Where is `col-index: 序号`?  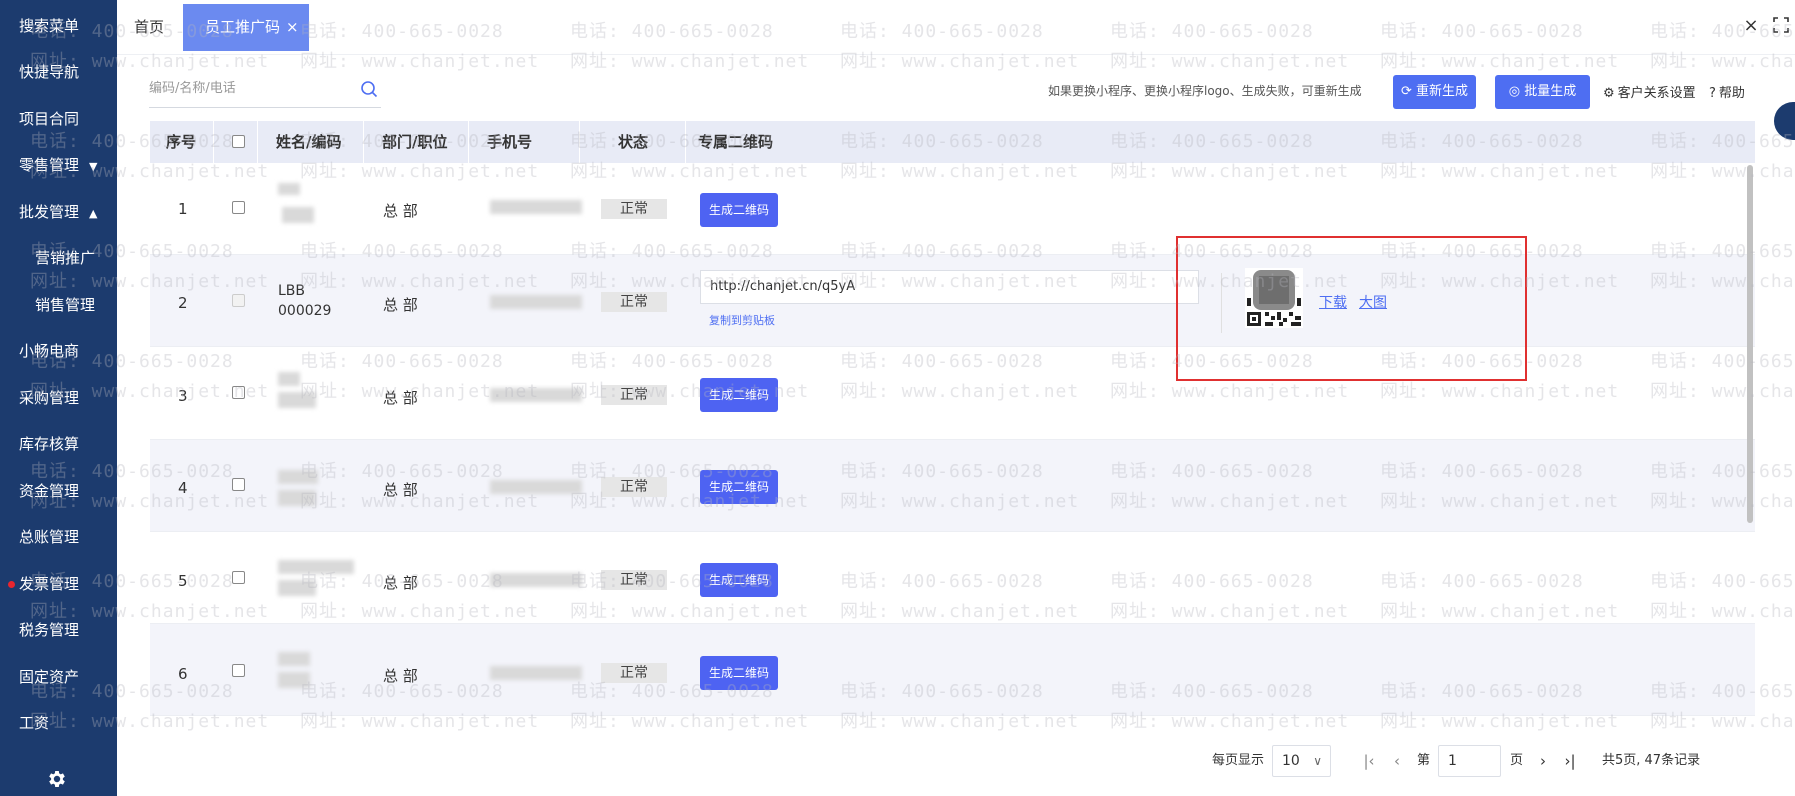
col-index: 序号 is located at coordinates (181, 142).